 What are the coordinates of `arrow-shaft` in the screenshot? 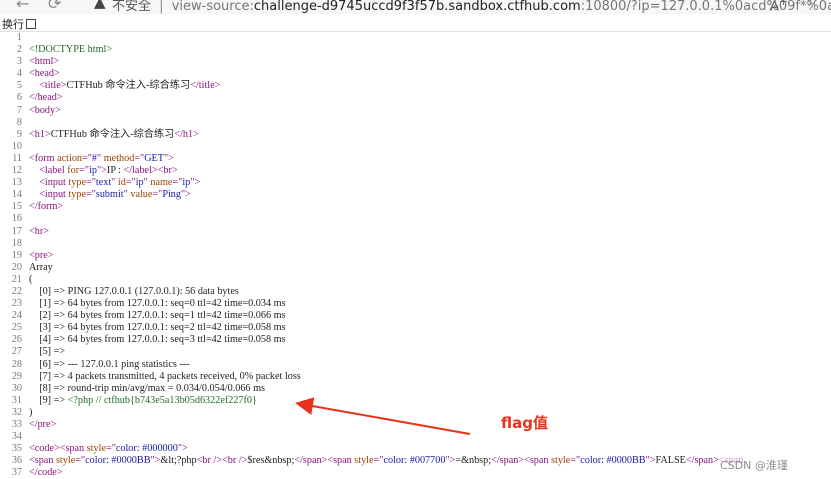 It's located at (383, 416).